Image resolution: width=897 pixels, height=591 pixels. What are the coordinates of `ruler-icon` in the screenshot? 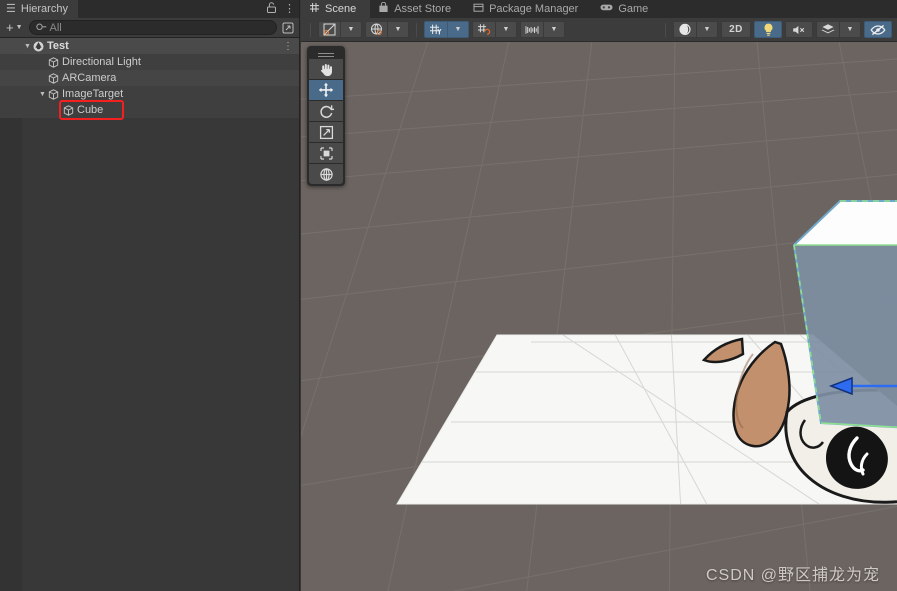 It's located at (531, 29).